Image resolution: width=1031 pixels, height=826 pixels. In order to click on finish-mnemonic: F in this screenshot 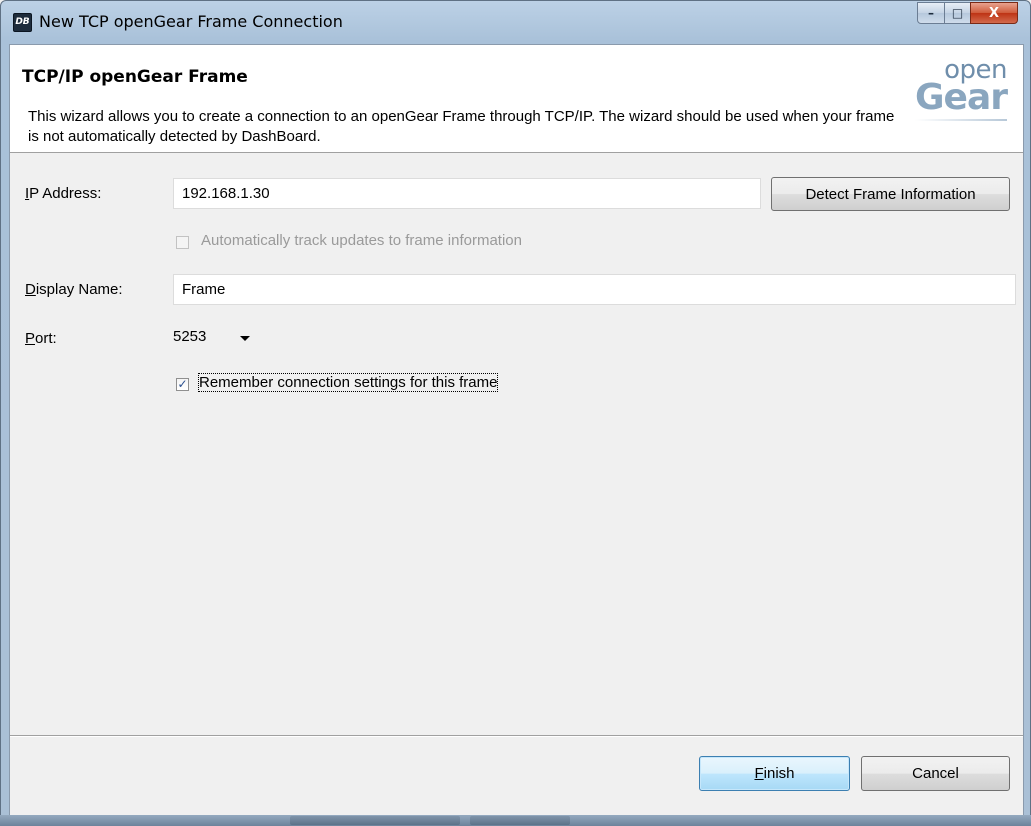, I will do `click(759, 773)`.